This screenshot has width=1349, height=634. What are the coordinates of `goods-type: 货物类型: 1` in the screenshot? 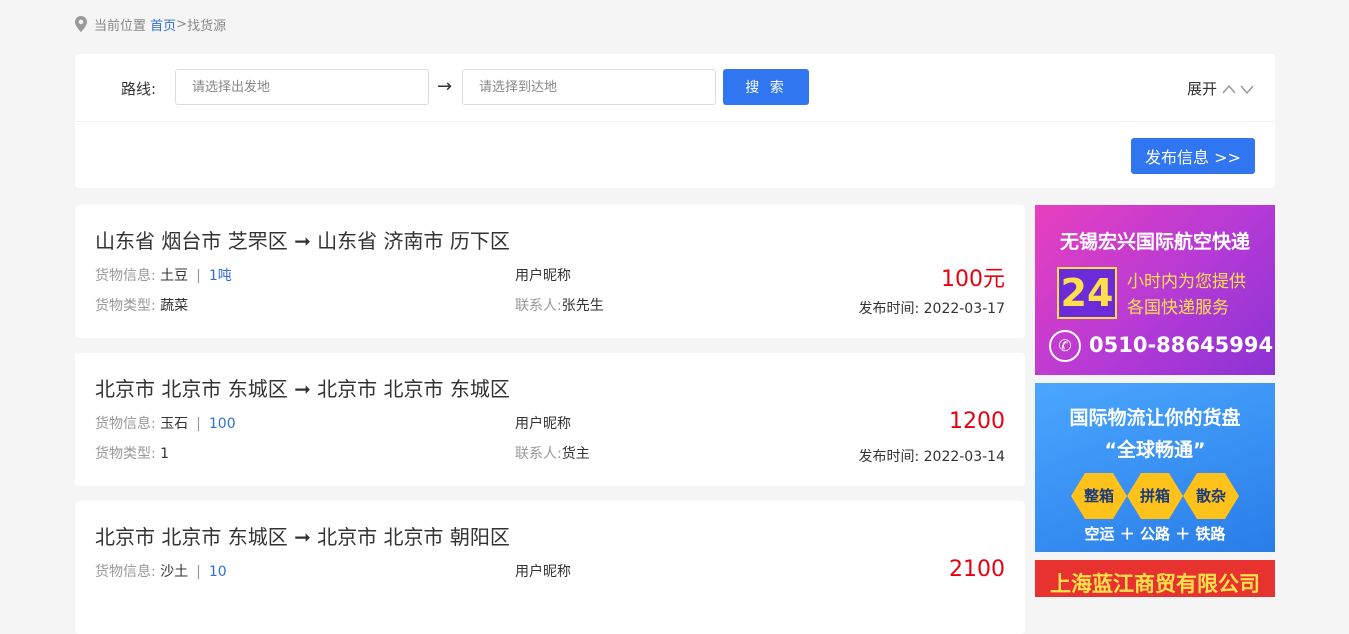 It's located at (132, 454).